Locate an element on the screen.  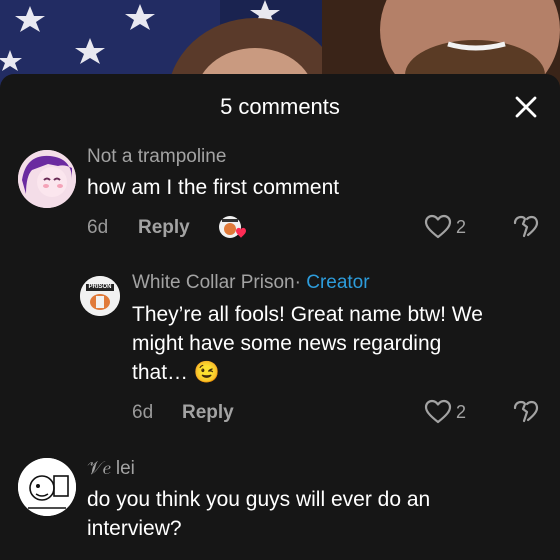
avatar is located at coordinates (47, 487).